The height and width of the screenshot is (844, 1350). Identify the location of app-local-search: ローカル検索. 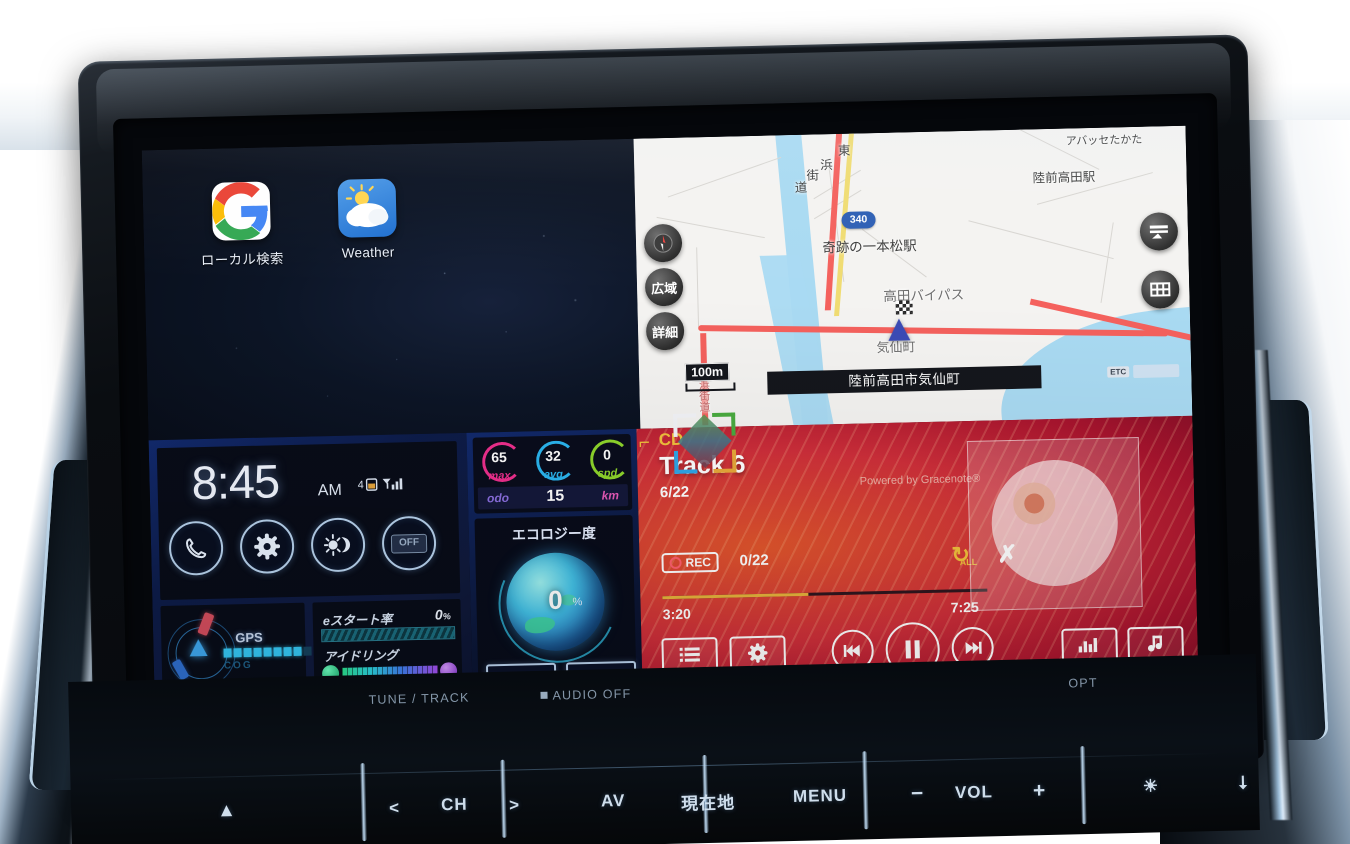
(242, 225).